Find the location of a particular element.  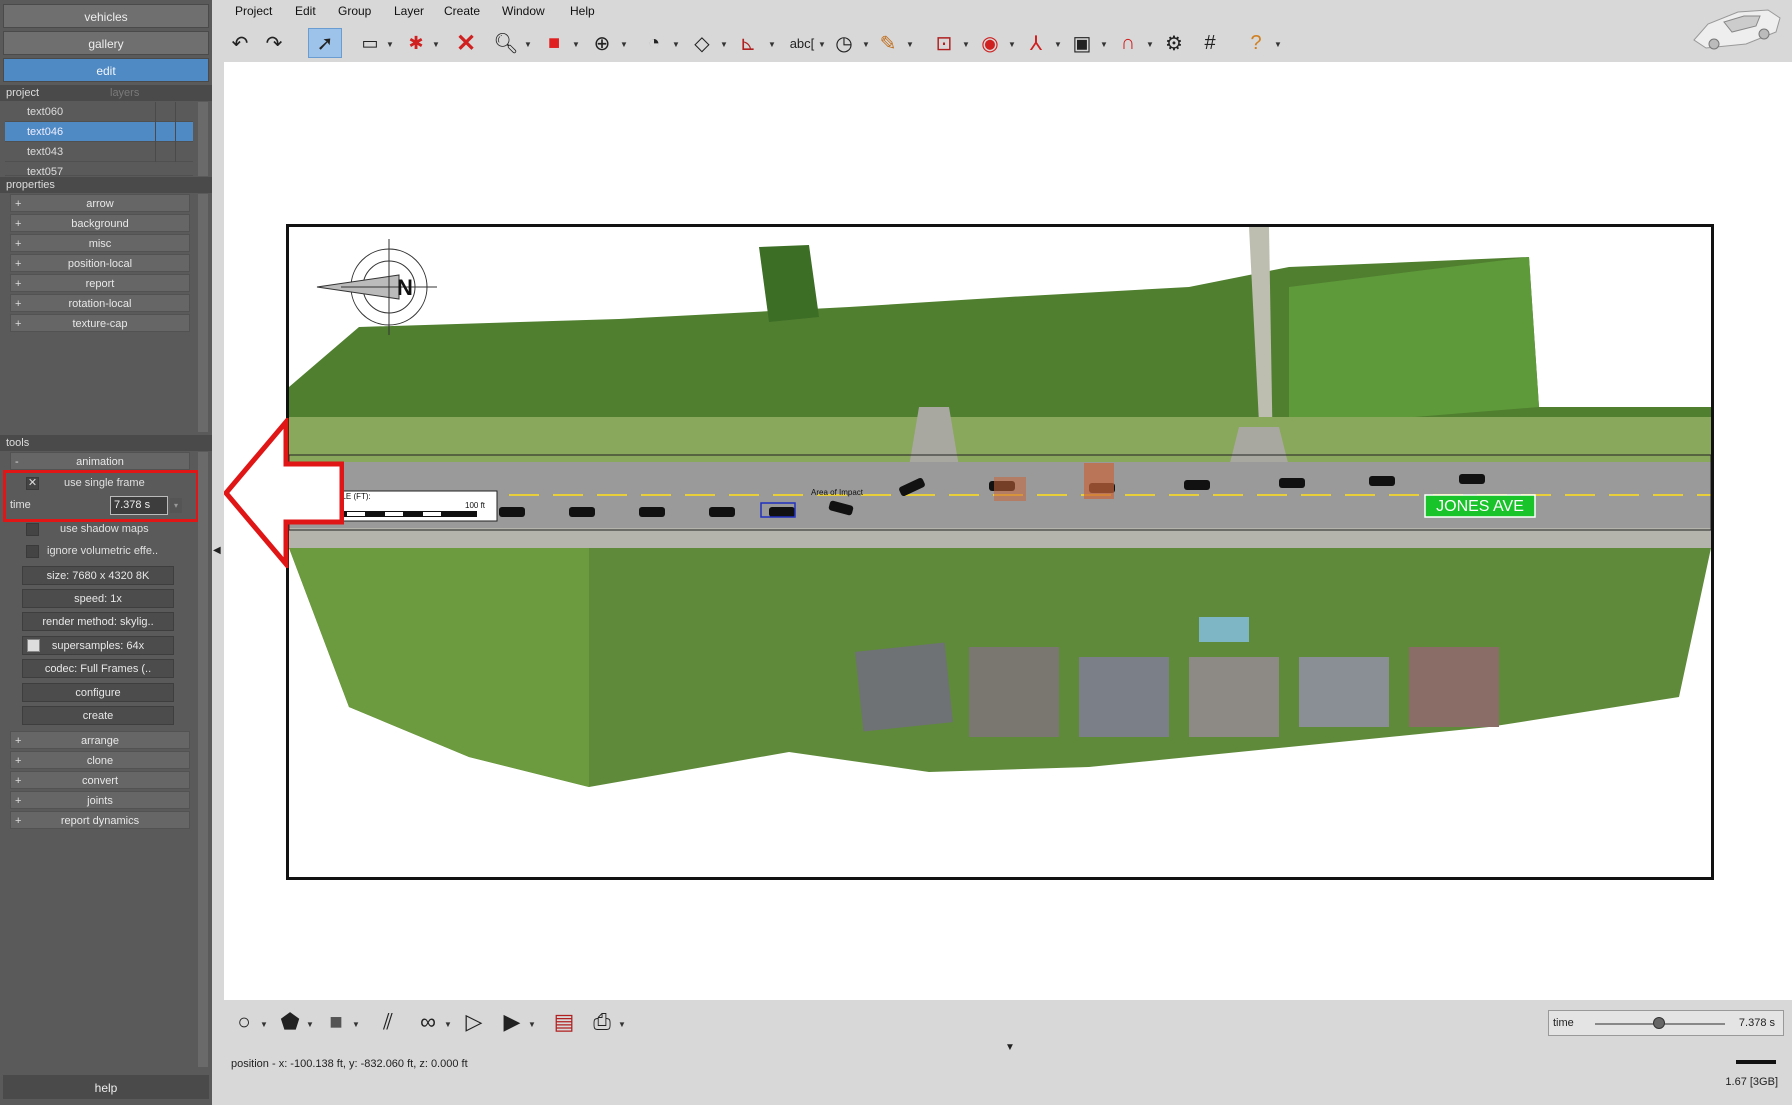

target-point-icon: ⊡ is located at coordinates (944, 43).